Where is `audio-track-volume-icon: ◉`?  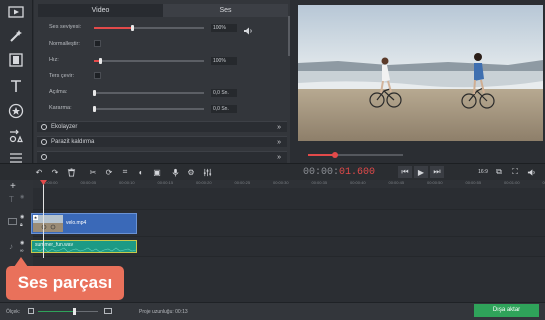 audio-track-volume-icon: ◉ is located at coordinates (22, 243).